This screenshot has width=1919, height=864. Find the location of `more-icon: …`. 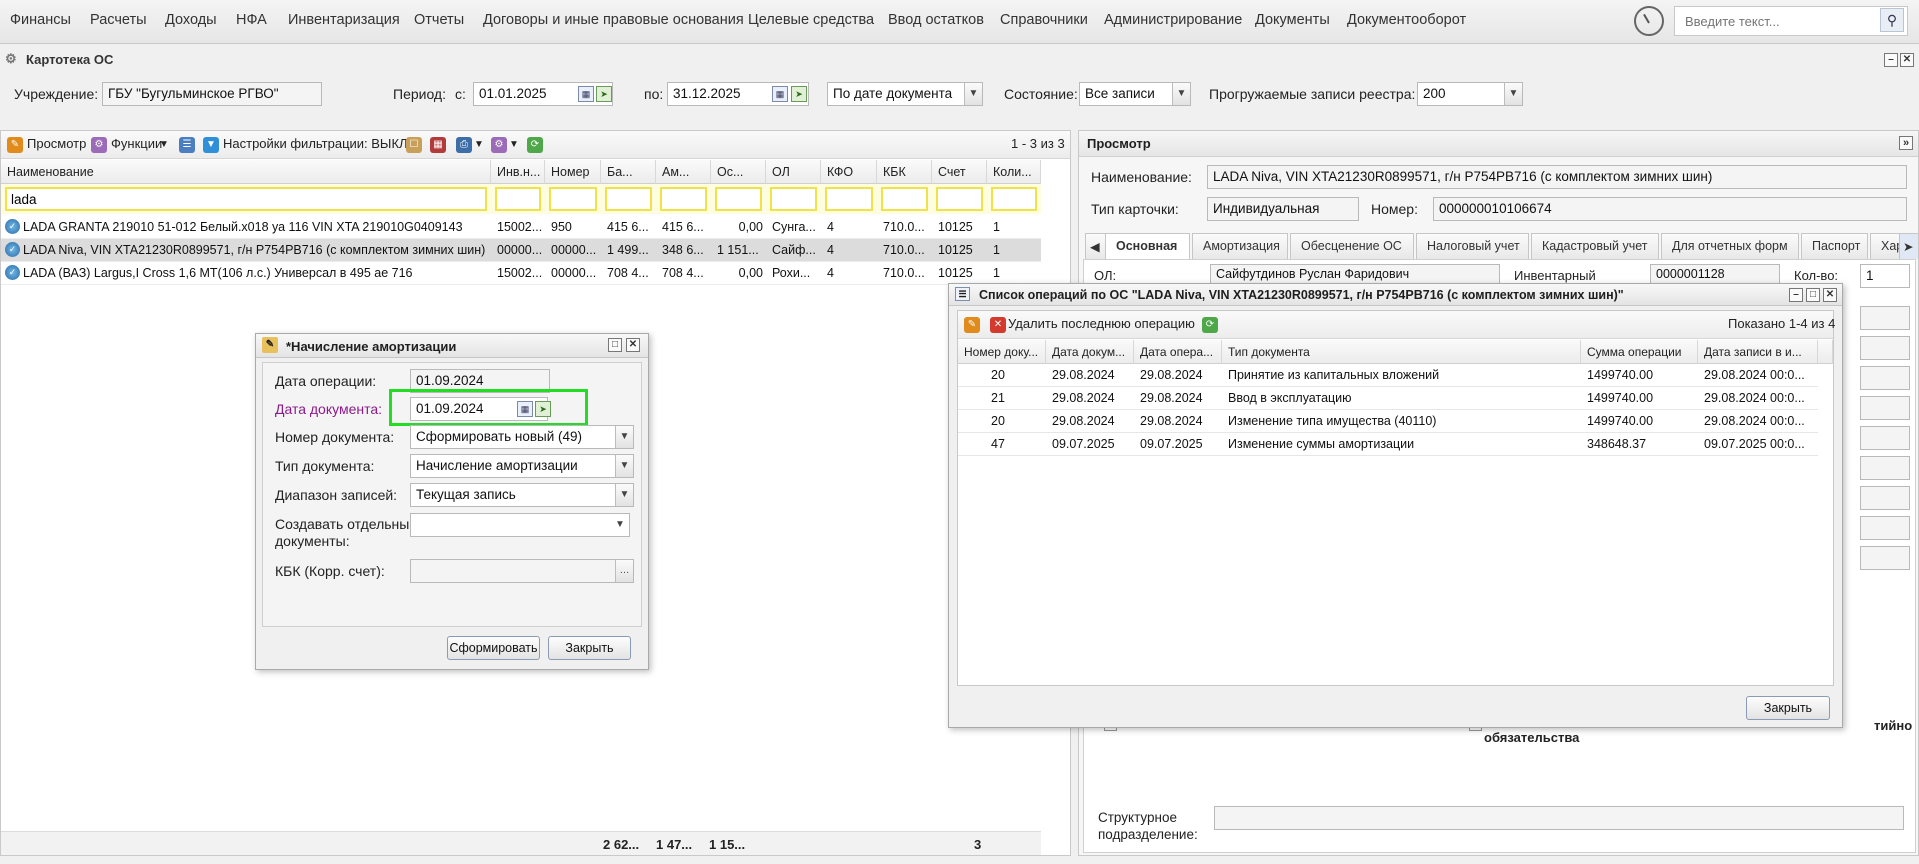

more-icon: … is located at coordinates (624, 571).